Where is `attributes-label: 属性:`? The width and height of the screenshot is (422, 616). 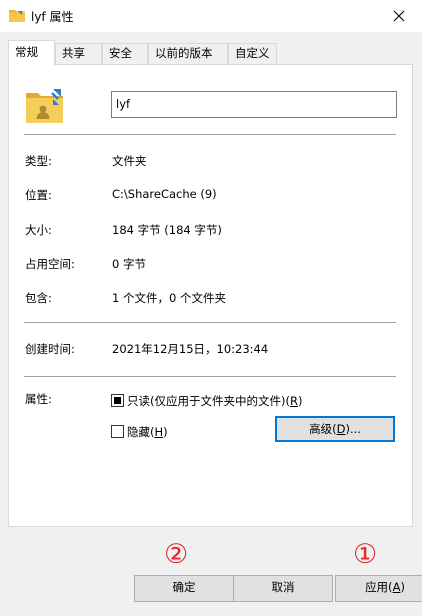 attributes-label: 属性: is located at coordinates (38, 399).